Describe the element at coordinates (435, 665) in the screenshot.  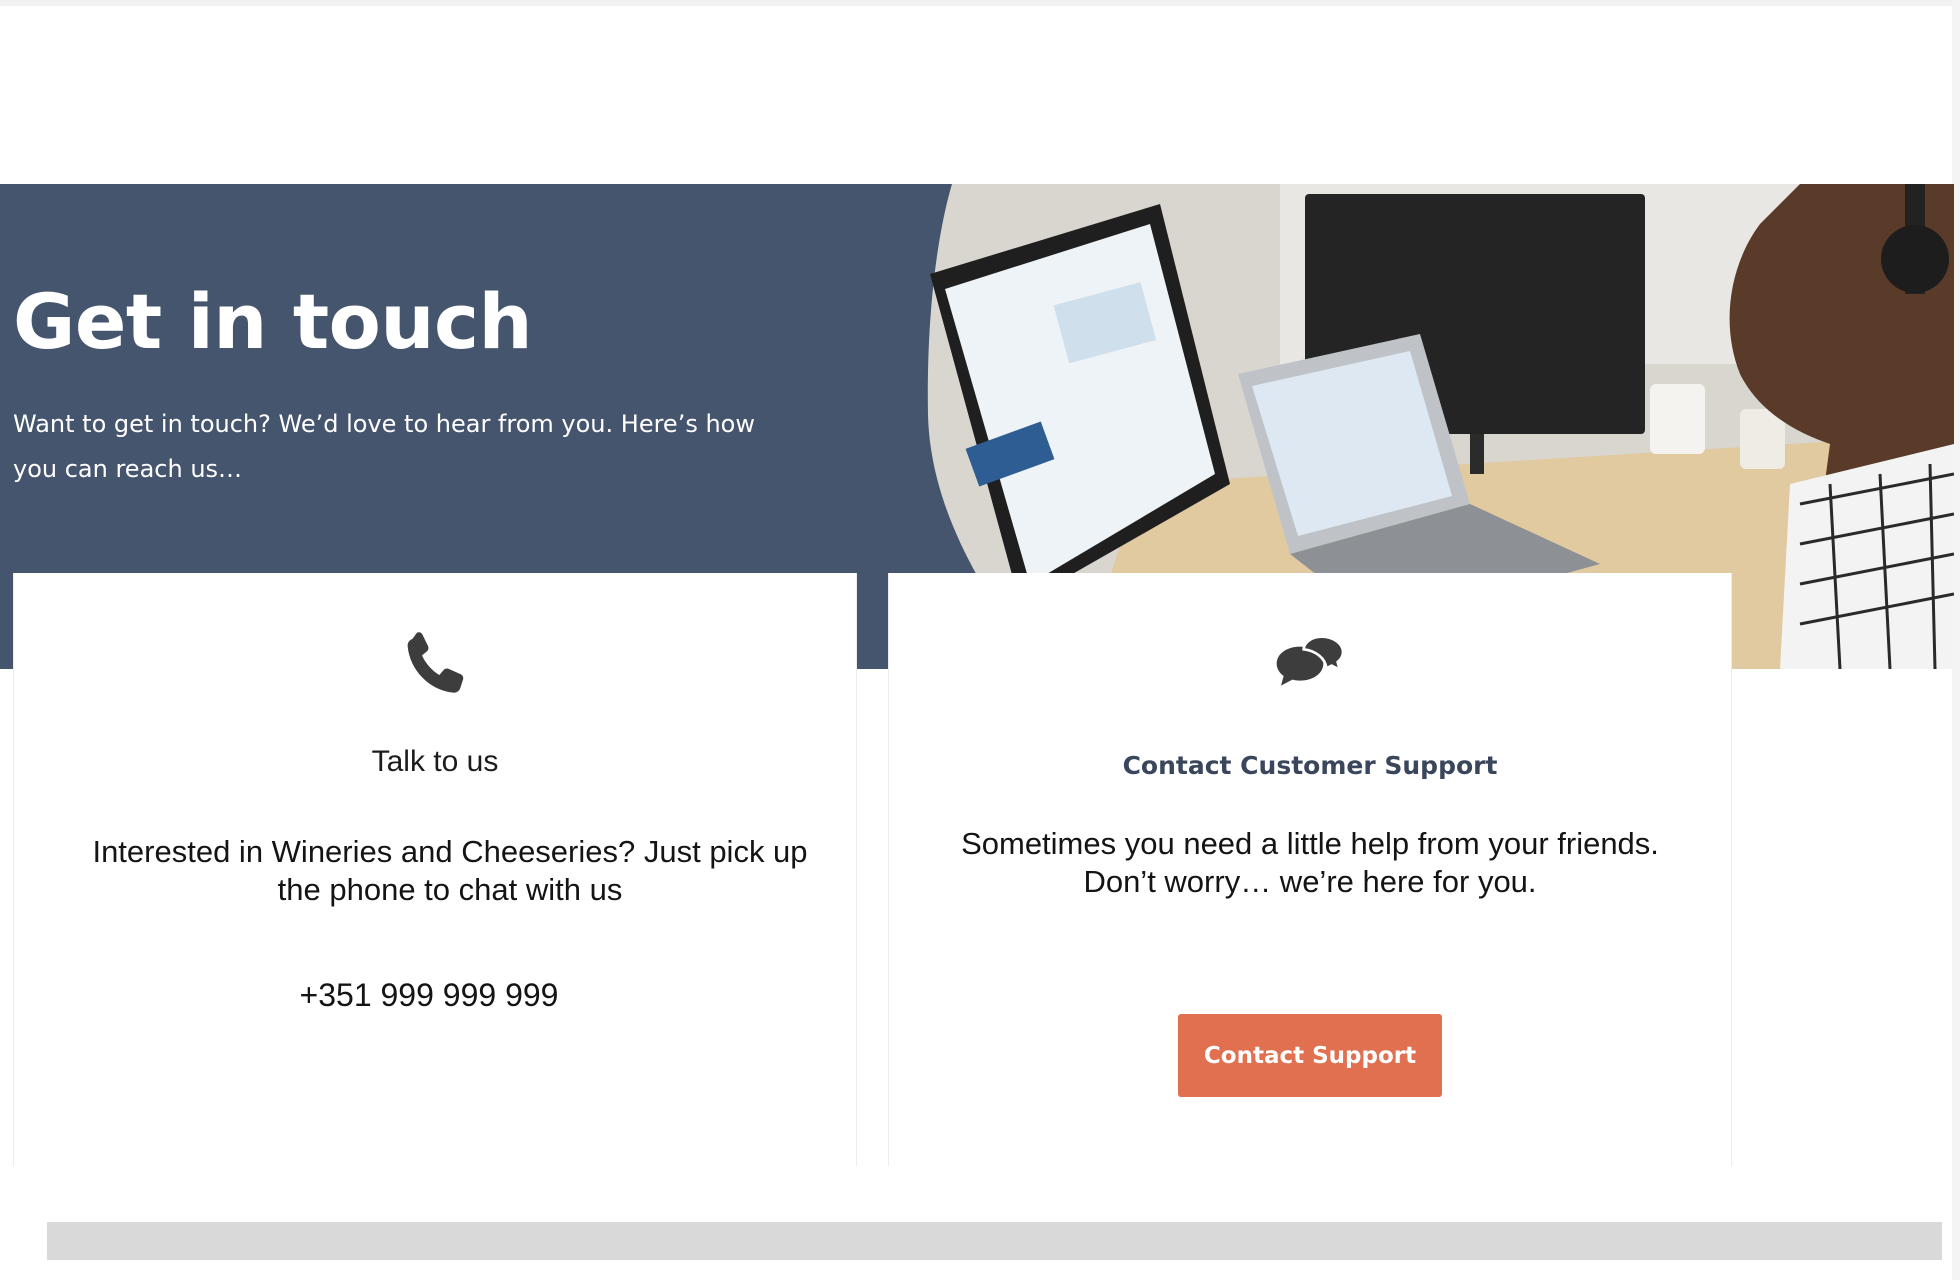
I see `phone-icon` at that location.